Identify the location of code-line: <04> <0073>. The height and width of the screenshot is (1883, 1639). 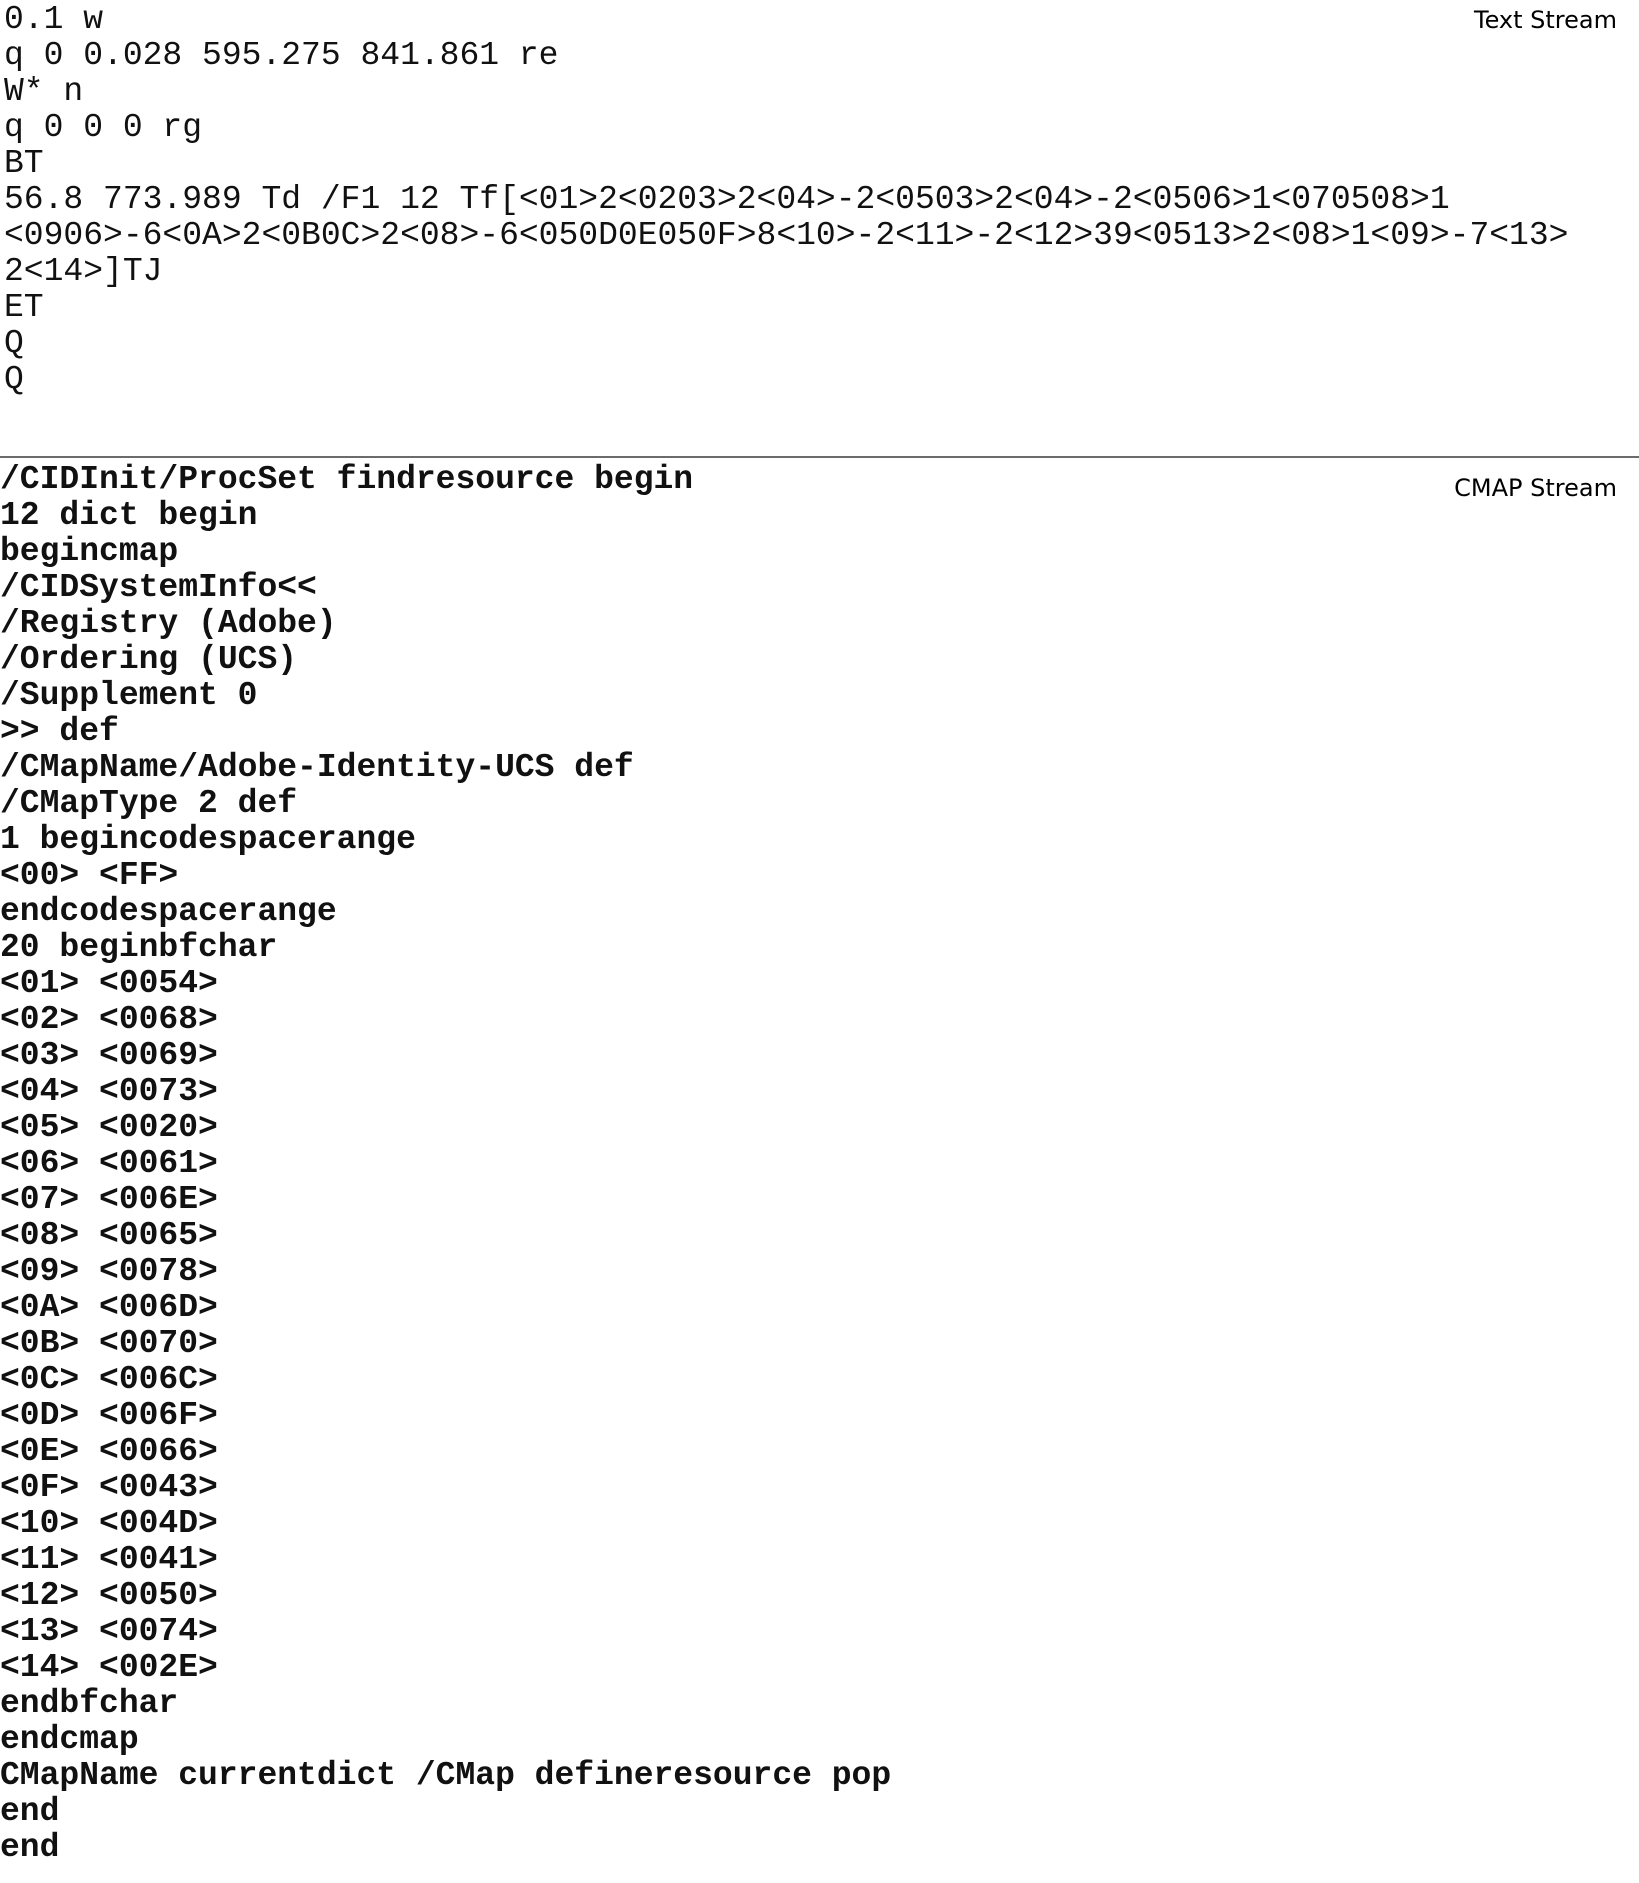
(109, 1091).